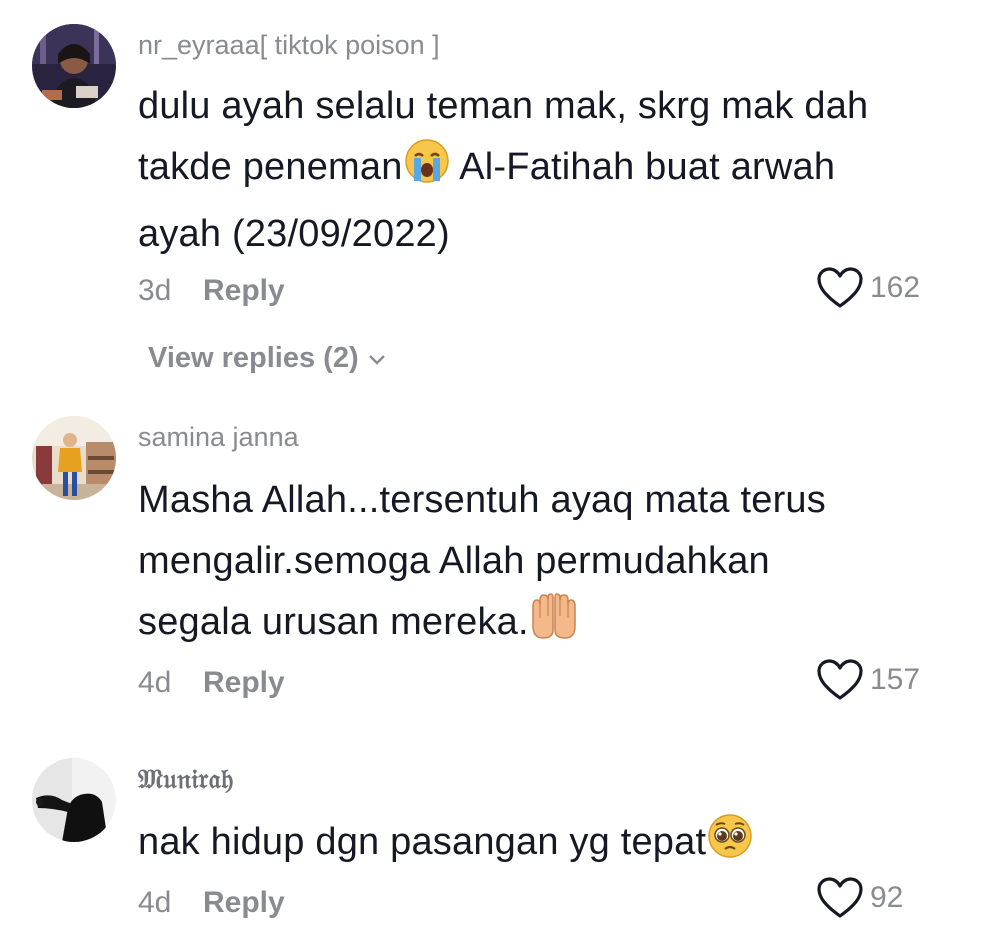 This screenshot has width=986, height=936. Describe the element at coordinates (376, 359) in the screenshot. I see `chevron-down-icon` at that location.